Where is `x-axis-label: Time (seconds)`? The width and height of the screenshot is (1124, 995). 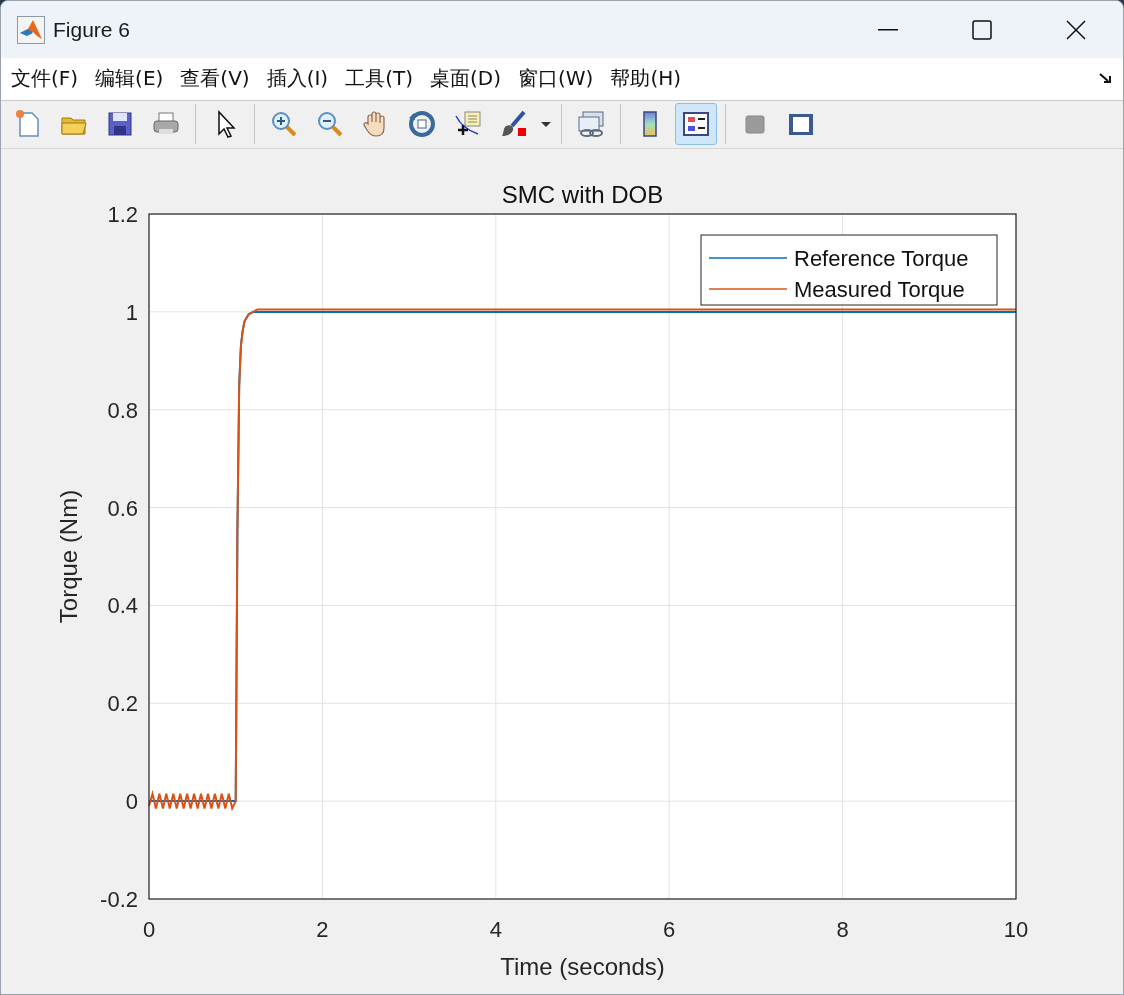 x-axis-label: Time (seconds) is located at coordinates (582, 966).